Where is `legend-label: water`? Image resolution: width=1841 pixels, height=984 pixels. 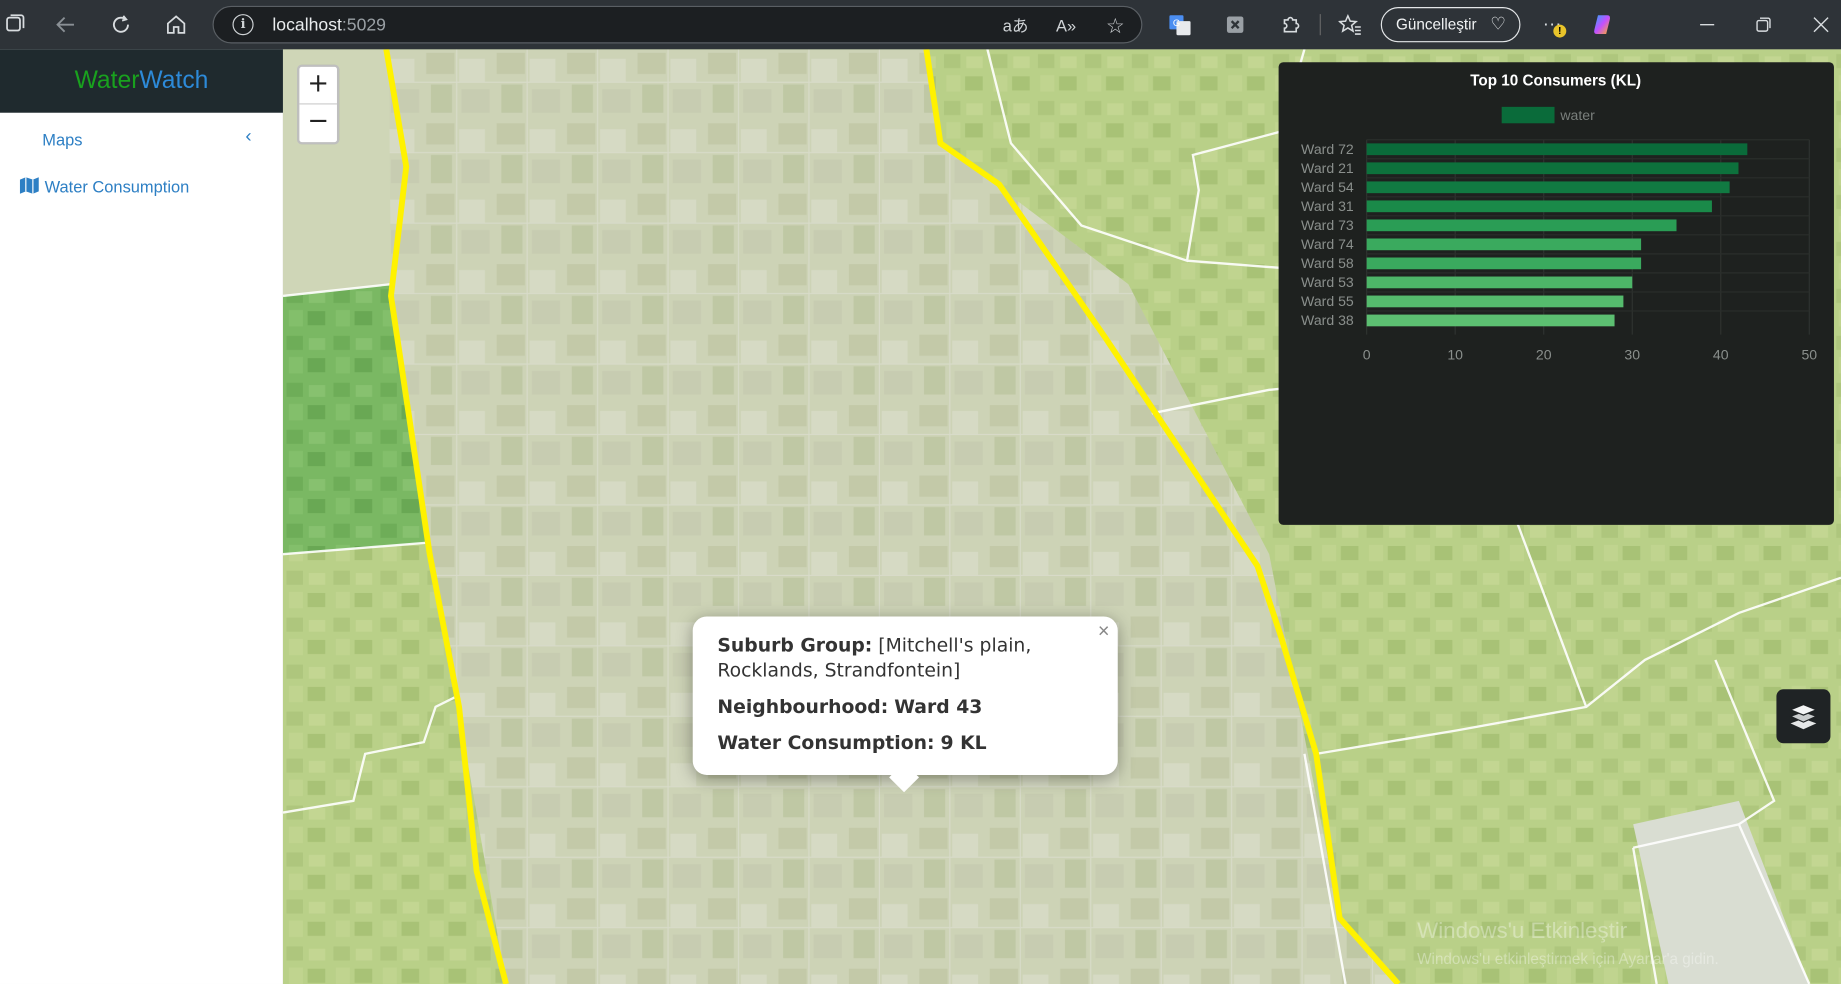 legend-label: water is located at coordinates (1577, 115).